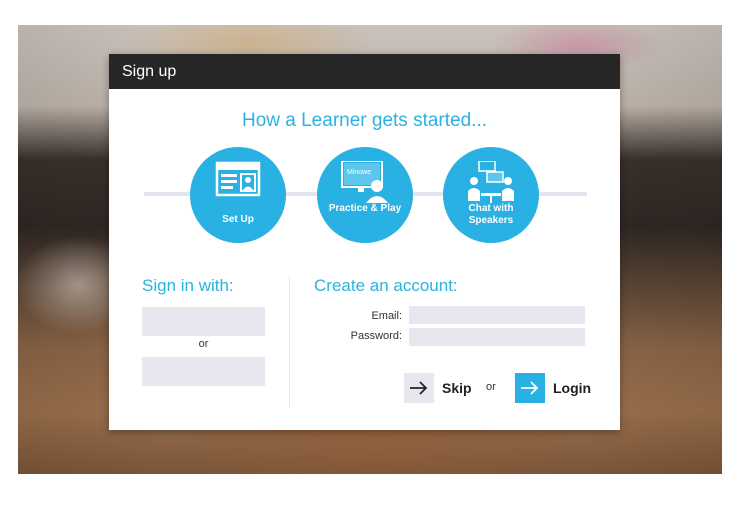 This screenshot has width=740, height=506. Describe the element at coordinates (491, 214) in the screenshot. I see `step-label: Chat with Speakers` at that location.